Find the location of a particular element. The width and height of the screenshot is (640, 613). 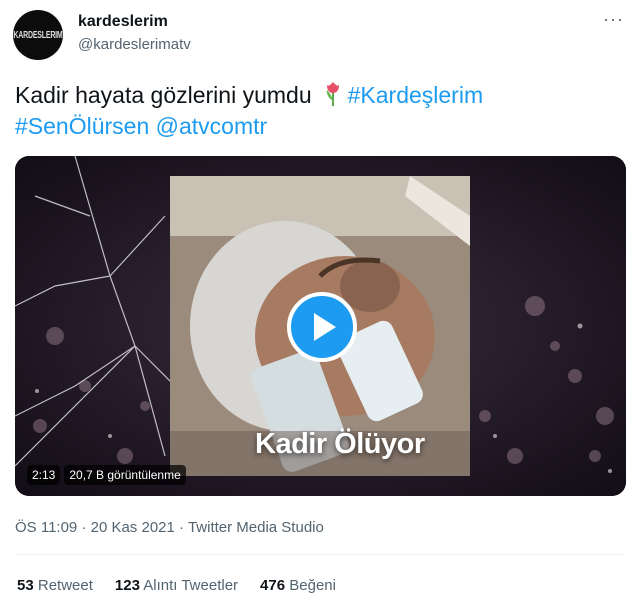

hashtag-kardeslerim-link: #Kardeşlerim is located at coordinates (416, 95).